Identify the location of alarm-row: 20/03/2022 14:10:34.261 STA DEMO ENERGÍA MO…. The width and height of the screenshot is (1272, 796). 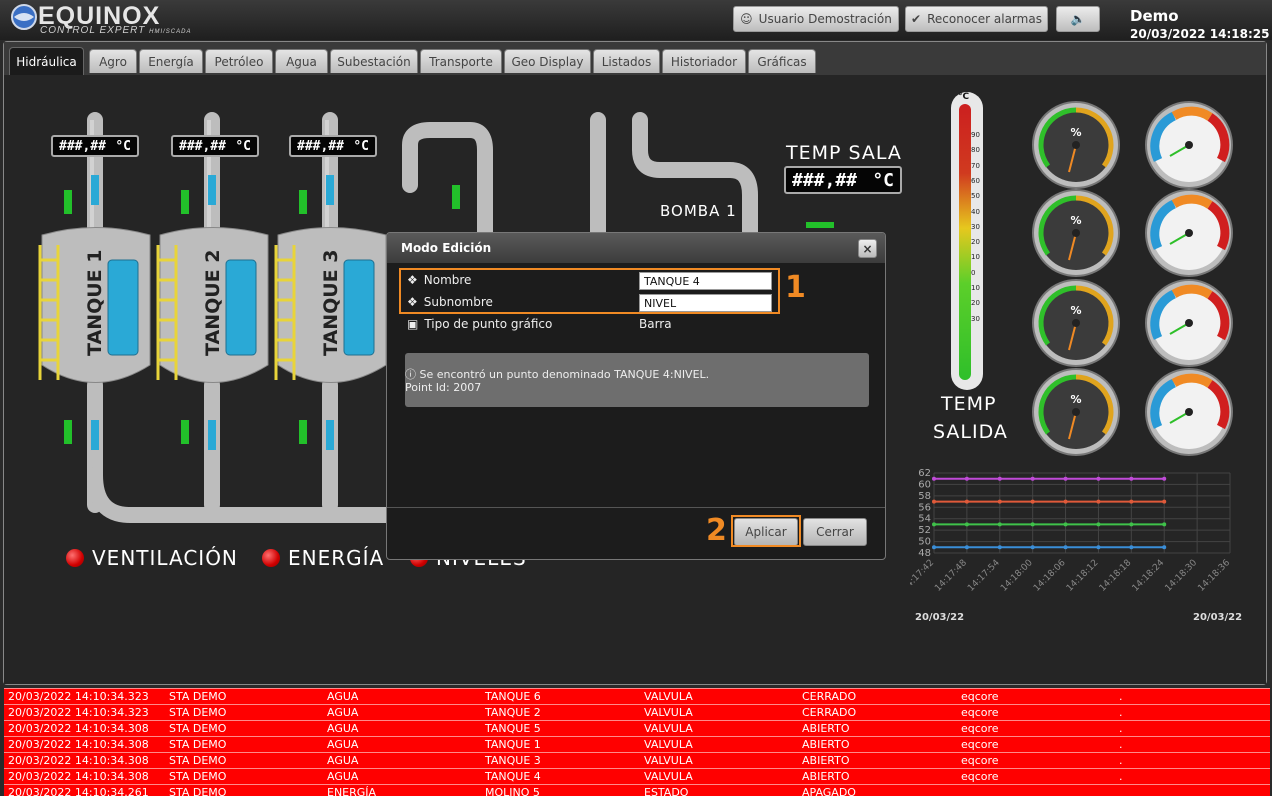
(637, 790).